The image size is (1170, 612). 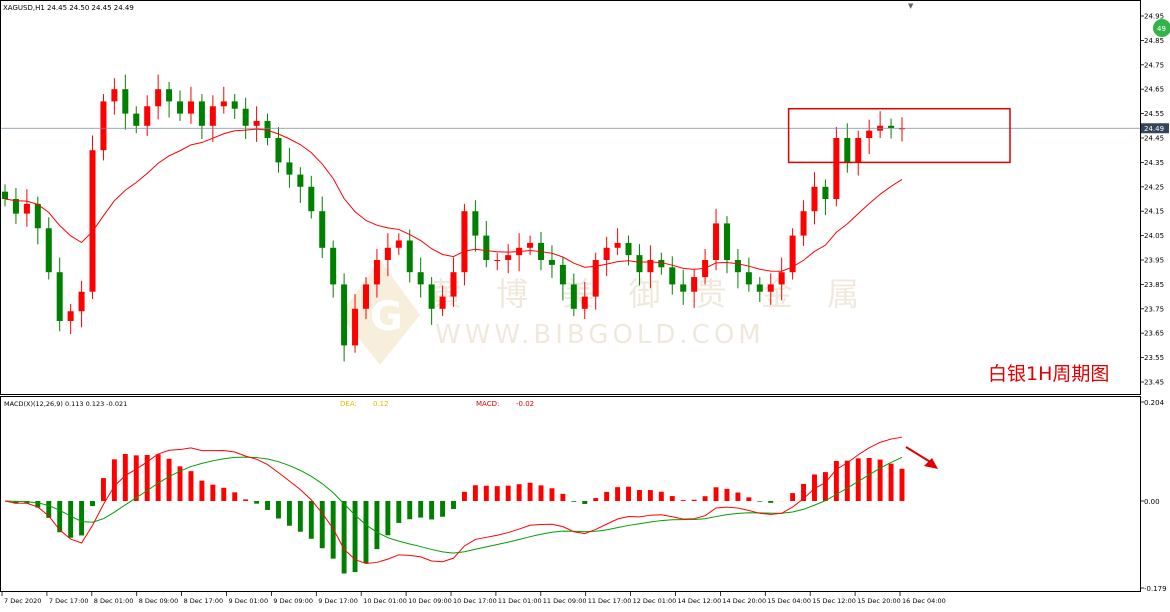 What do you see at coordinates (1154, 403) in the screenshot?
I see `macd-axis-label: 0.204` at bounding box center [1154, 403].